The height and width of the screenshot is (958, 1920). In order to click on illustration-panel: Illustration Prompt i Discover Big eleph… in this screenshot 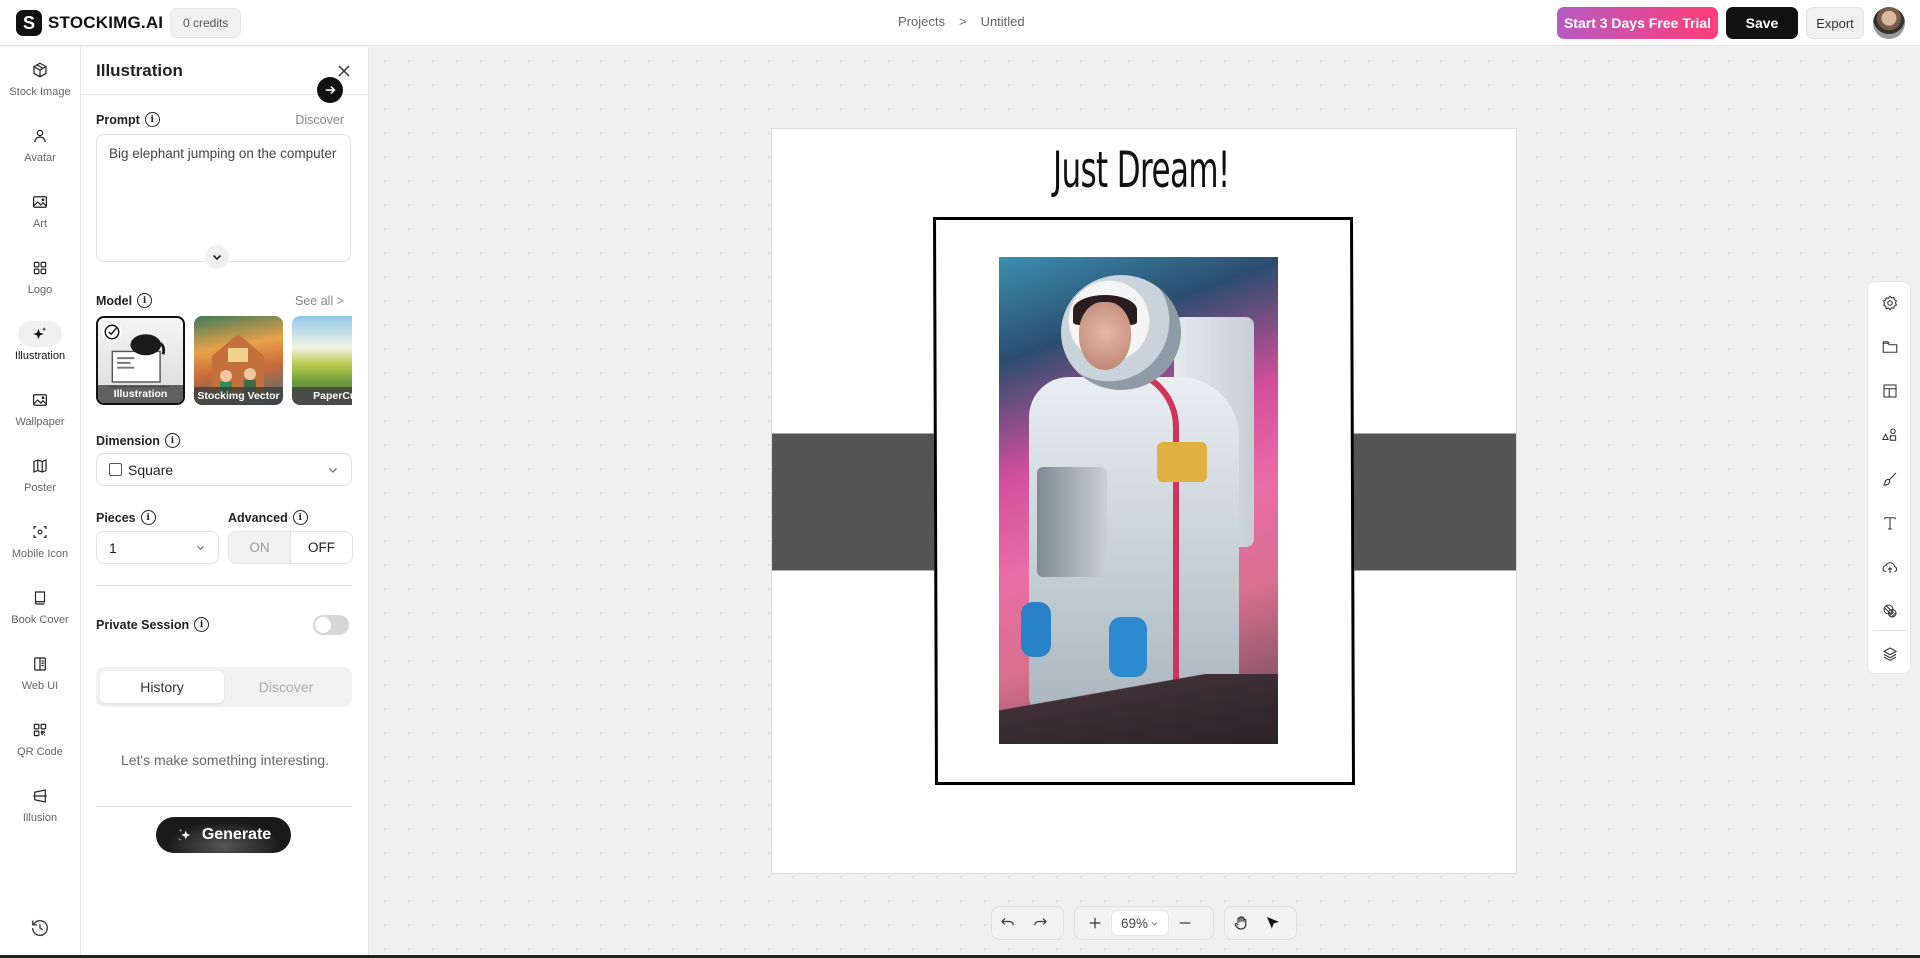, I will do `click(225, 502)`.